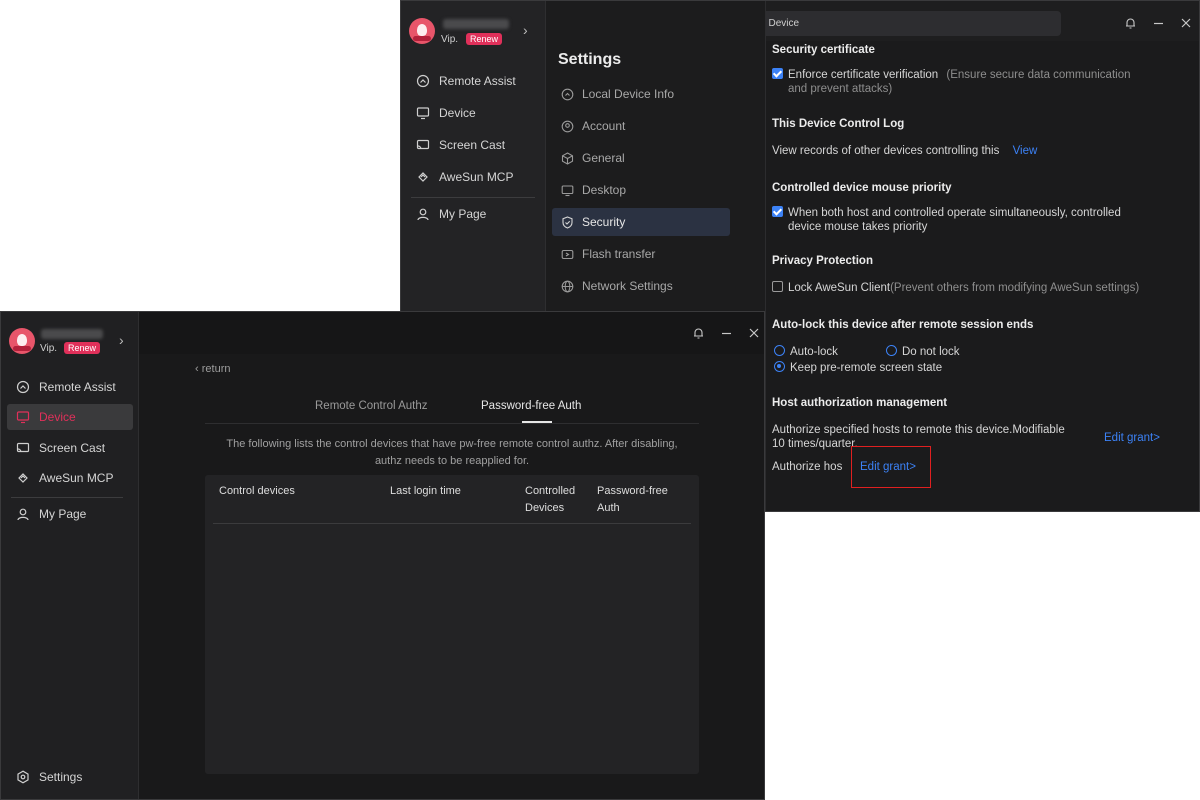 Image resolution: width=1200 pixels, height=800 pixels. Describe the element at coordinates (641, 126) in the screenshot. I see `settings-item-account: Account` at that location.